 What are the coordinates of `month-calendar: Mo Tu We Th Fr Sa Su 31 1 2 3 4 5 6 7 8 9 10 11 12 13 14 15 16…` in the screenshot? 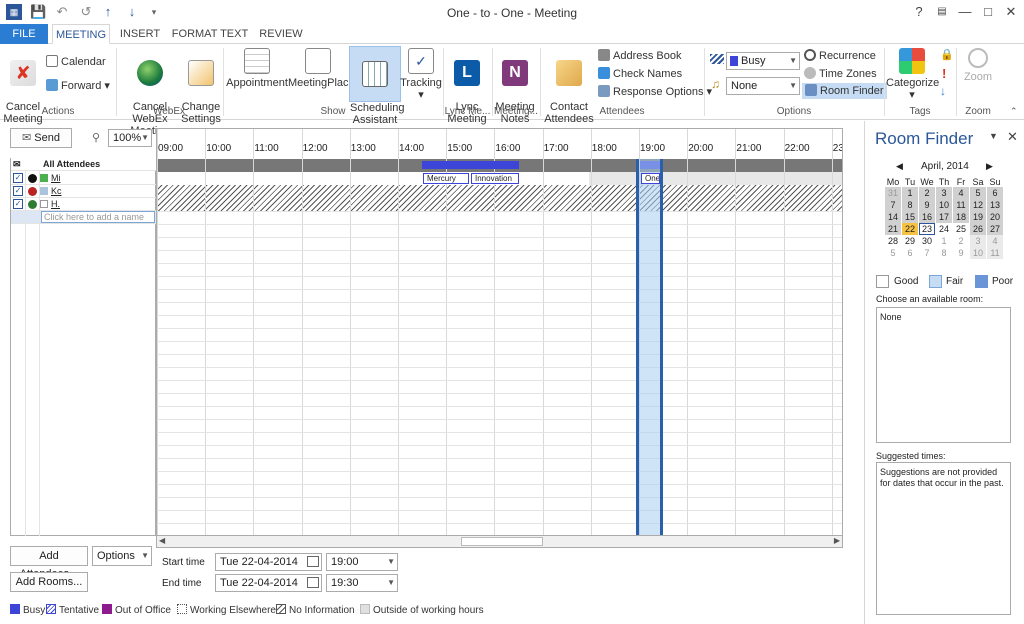 It's located at (944, 218).